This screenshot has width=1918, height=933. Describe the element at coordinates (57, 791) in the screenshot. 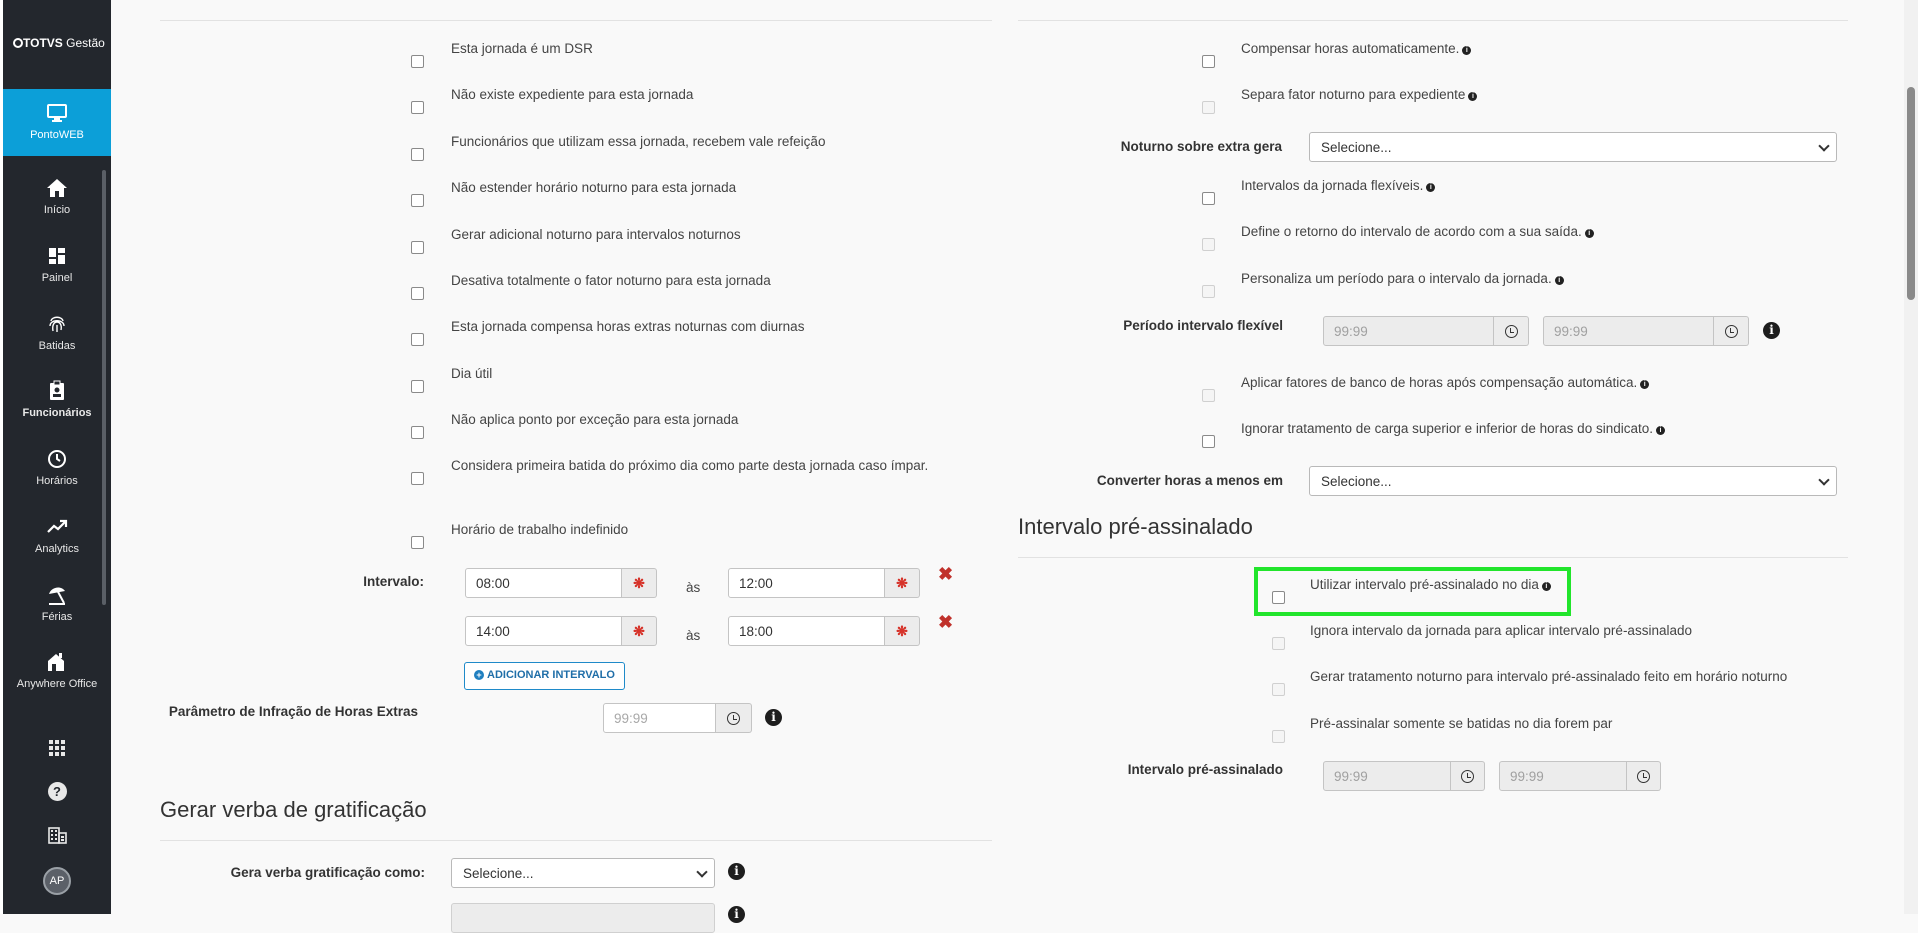

I see `help-icon: ?` at that location.